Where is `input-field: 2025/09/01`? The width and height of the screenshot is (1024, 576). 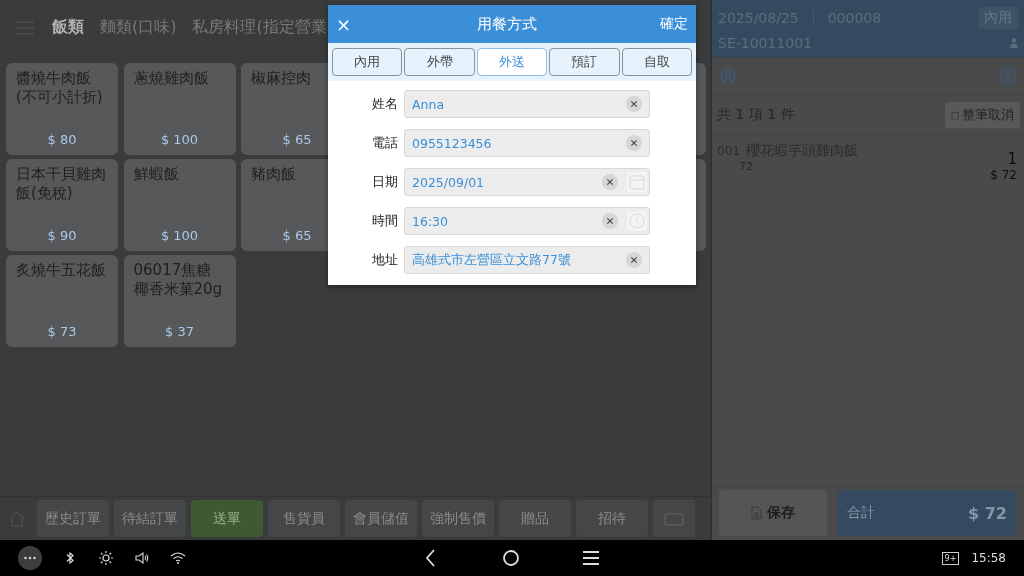
input-field: 2025/09/01 is located at coordinates (527, 182).